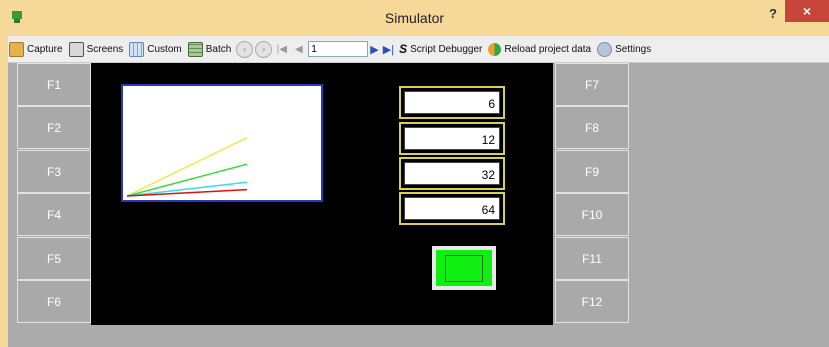 This screenshot has width=829, height=347. I want to click on window-title: Simulator, so click(414, 18).